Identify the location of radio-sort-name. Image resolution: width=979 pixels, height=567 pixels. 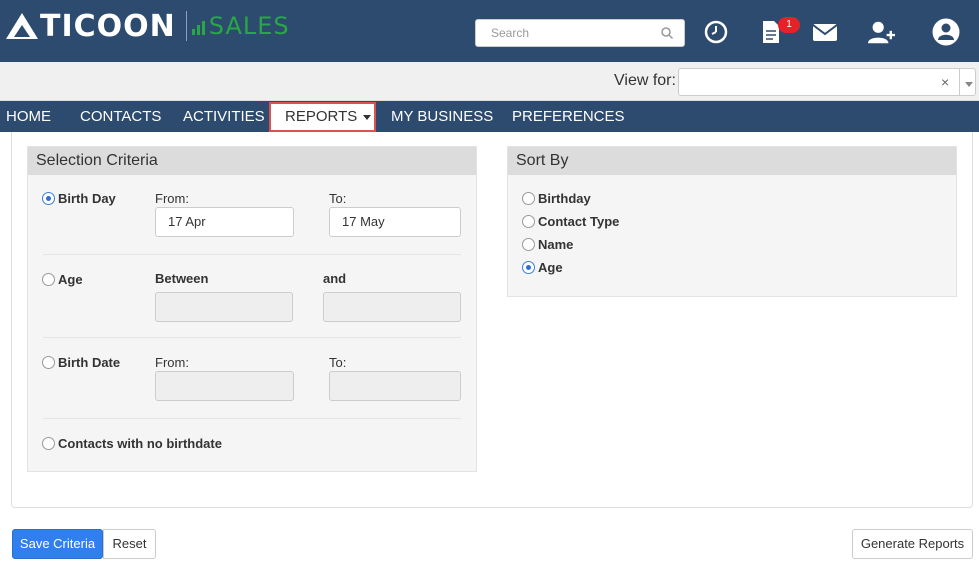
(528, 244).